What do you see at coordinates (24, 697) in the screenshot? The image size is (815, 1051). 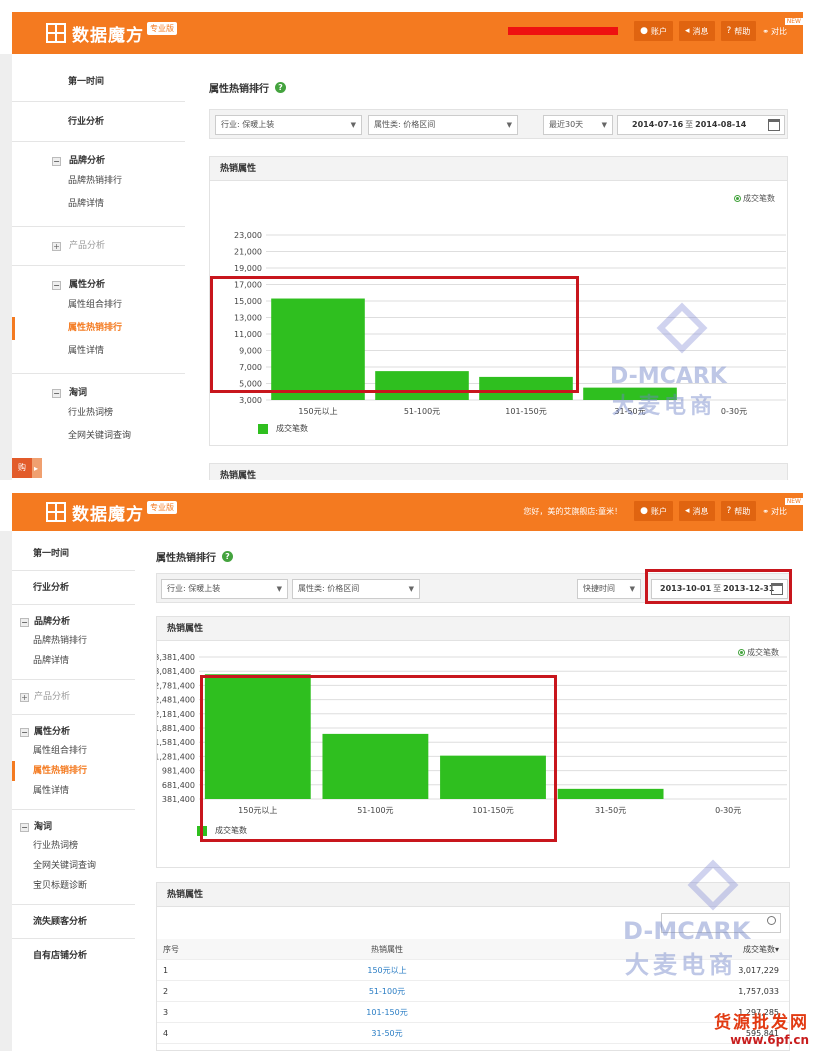 I see `expand-icon: +` at bounding box center [24, 697].